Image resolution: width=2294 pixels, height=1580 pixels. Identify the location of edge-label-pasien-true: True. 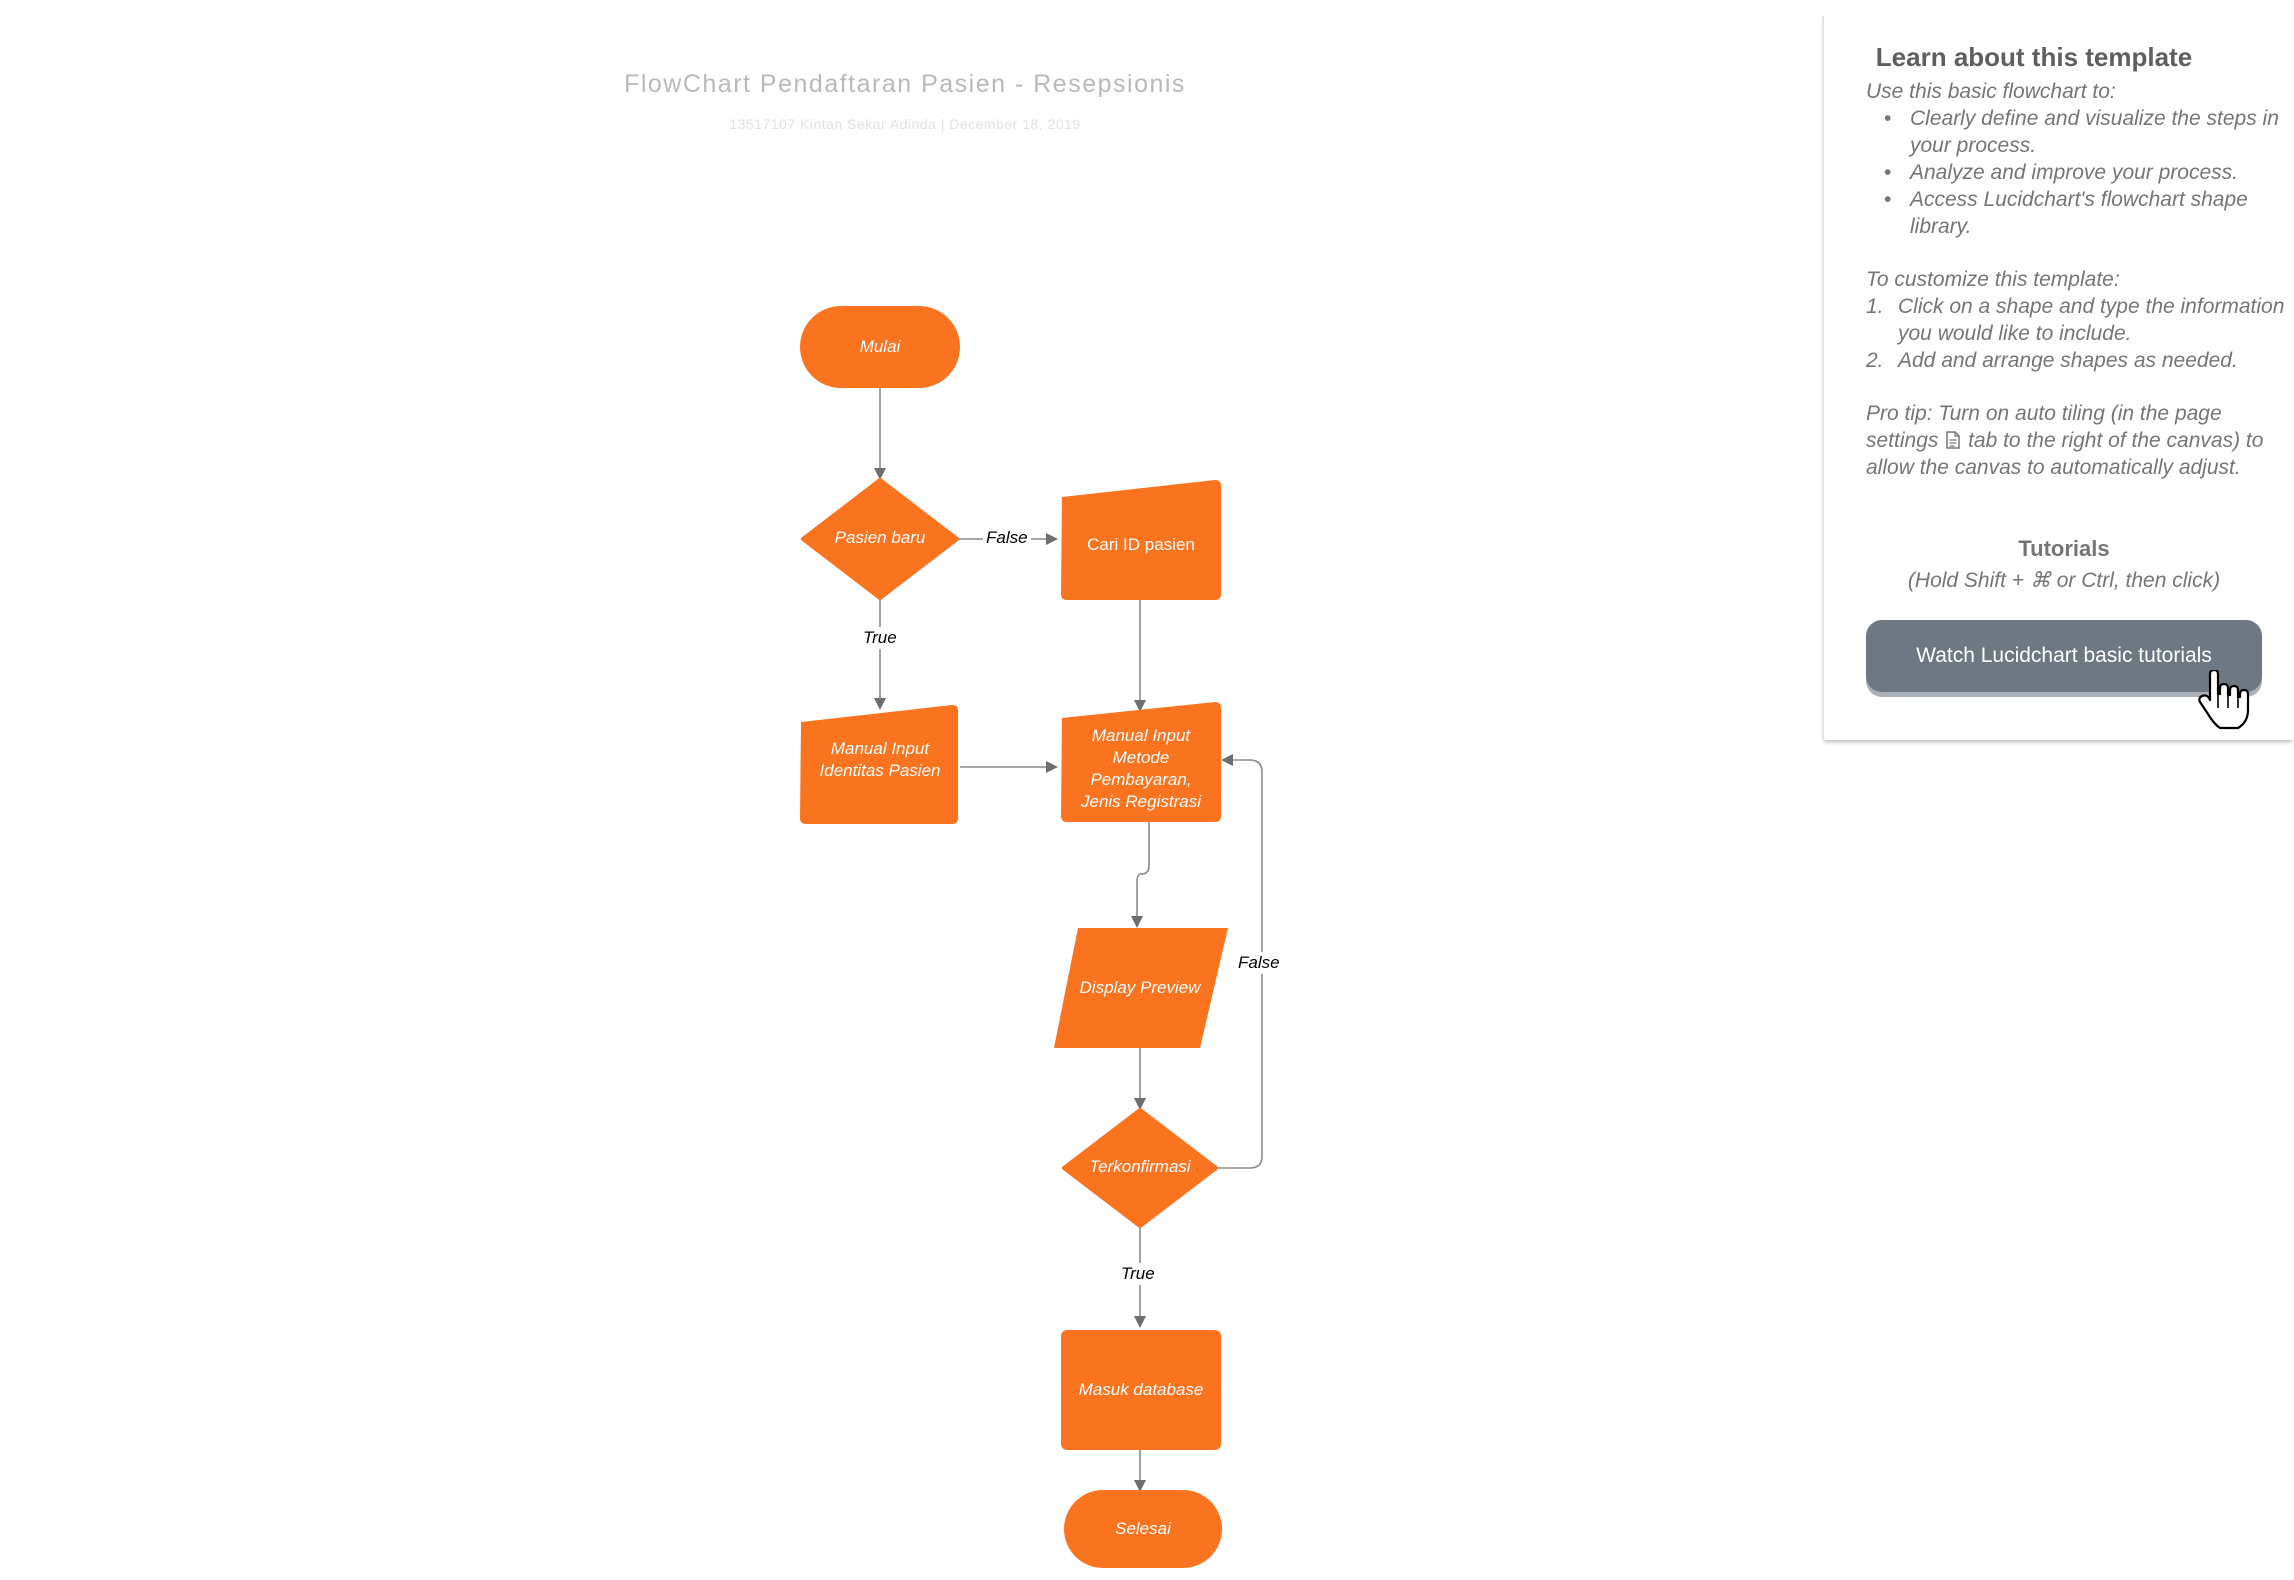
(880, 638).